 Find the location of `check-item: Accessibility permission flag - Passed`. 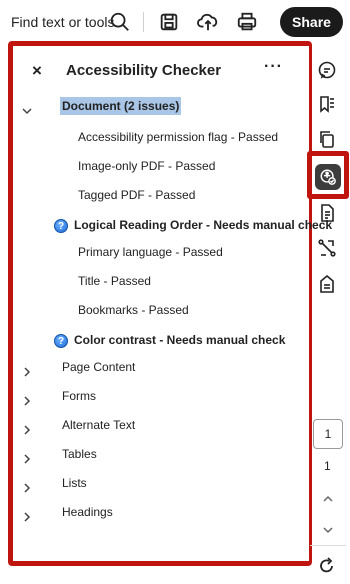

check-item: Accessibility permission flag - Passed is located at coordinates (178, 137).